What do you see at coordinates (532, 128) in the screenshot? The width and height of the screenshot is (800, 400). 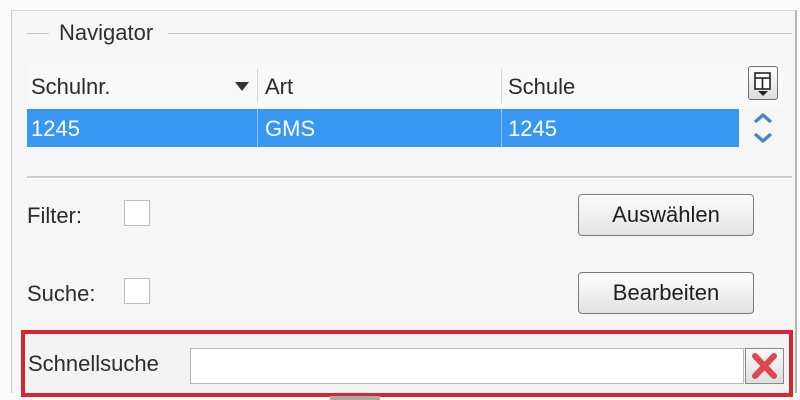 I see `cell-schule: 1245` at bounding box center [532, 128].